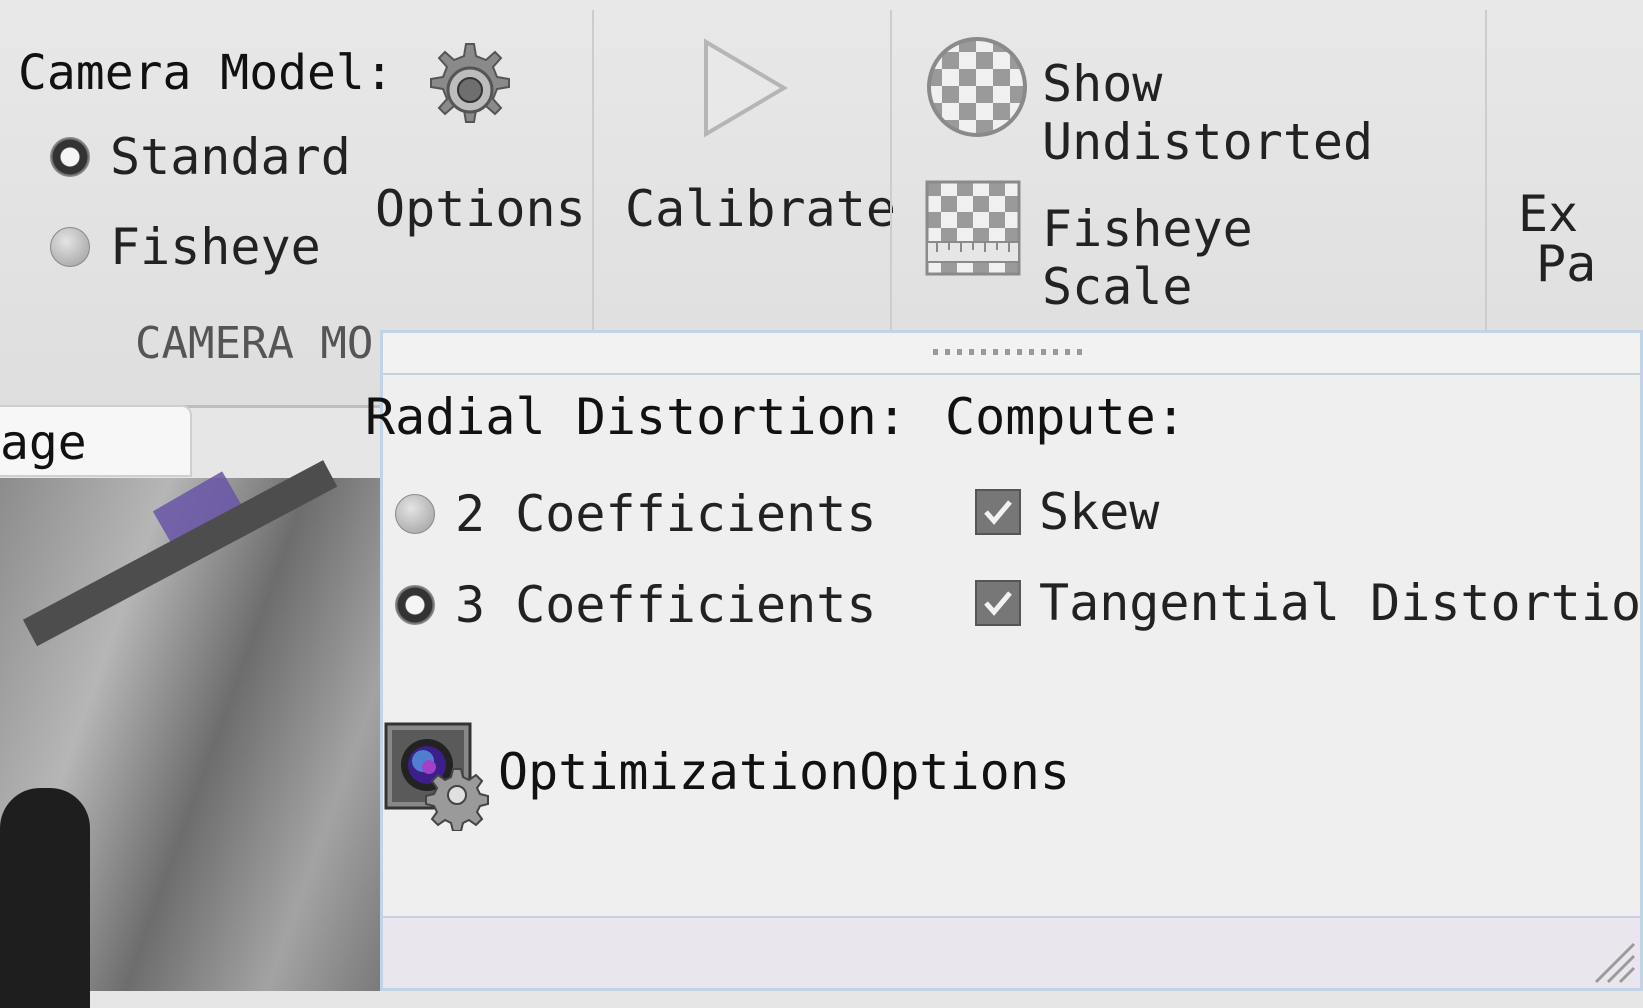  What do you see at coordinates (43, 443) in the screenshot?
I see `document-tab-label: age` at bounding box center [43, 443].